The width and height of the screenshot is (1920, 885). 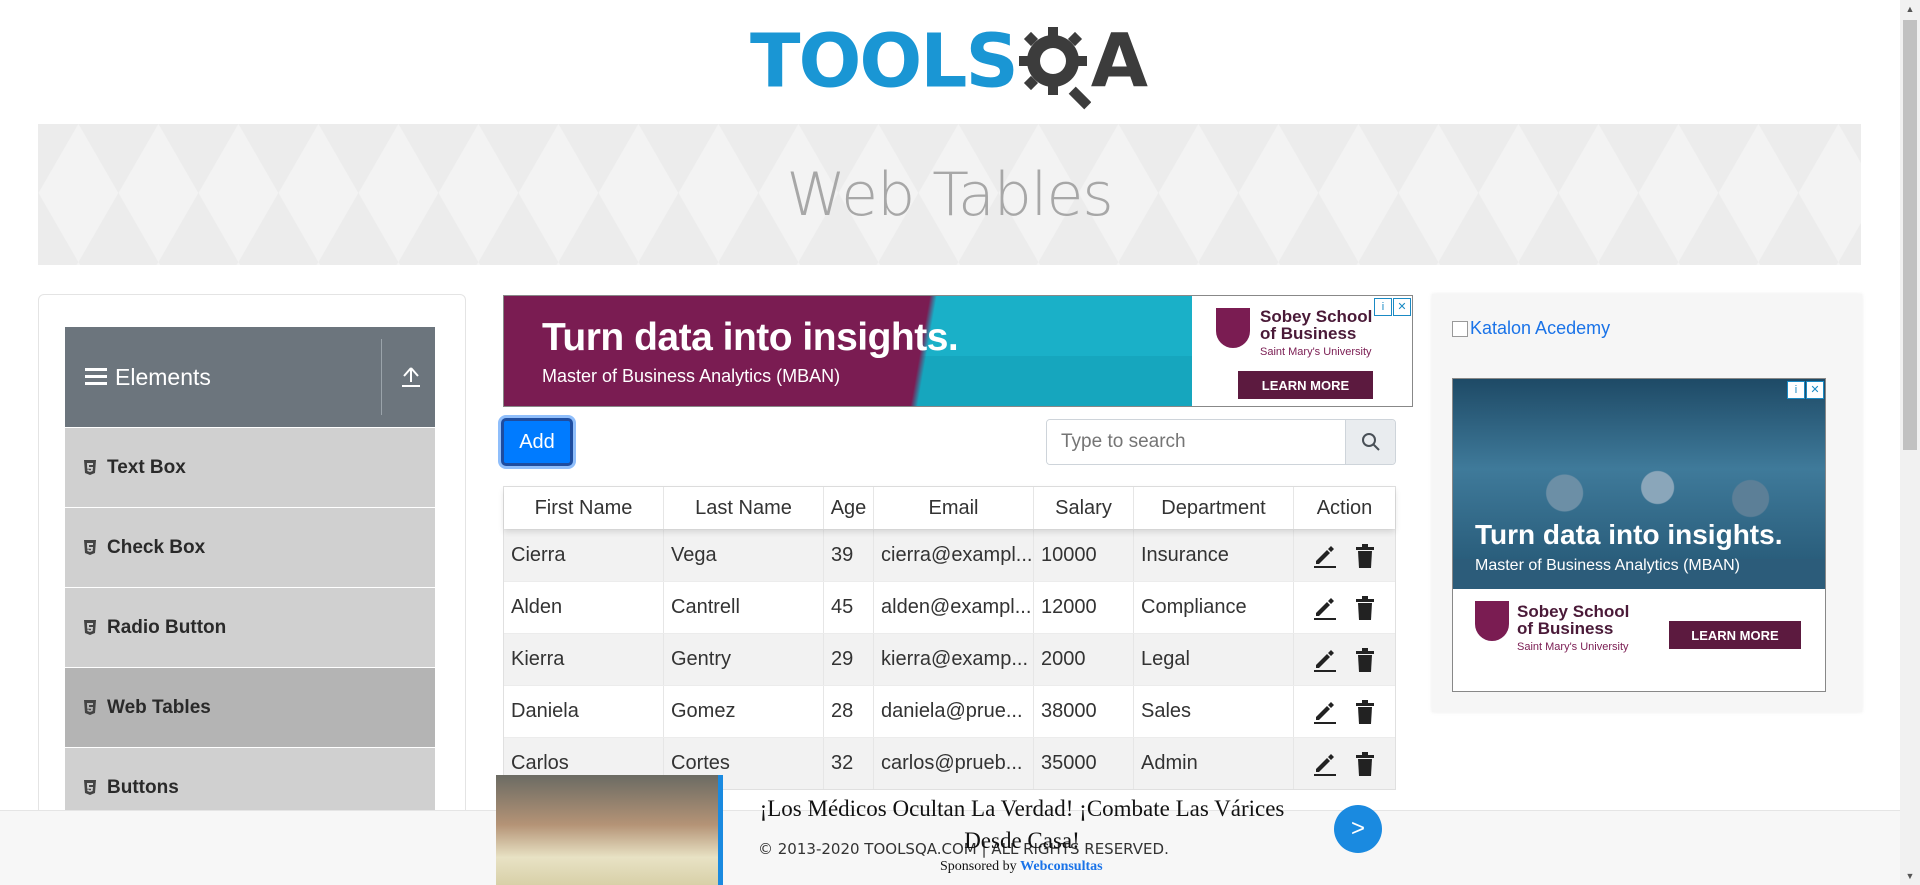 I want to click on column-header-email: Email, so click(x=954, y=508).